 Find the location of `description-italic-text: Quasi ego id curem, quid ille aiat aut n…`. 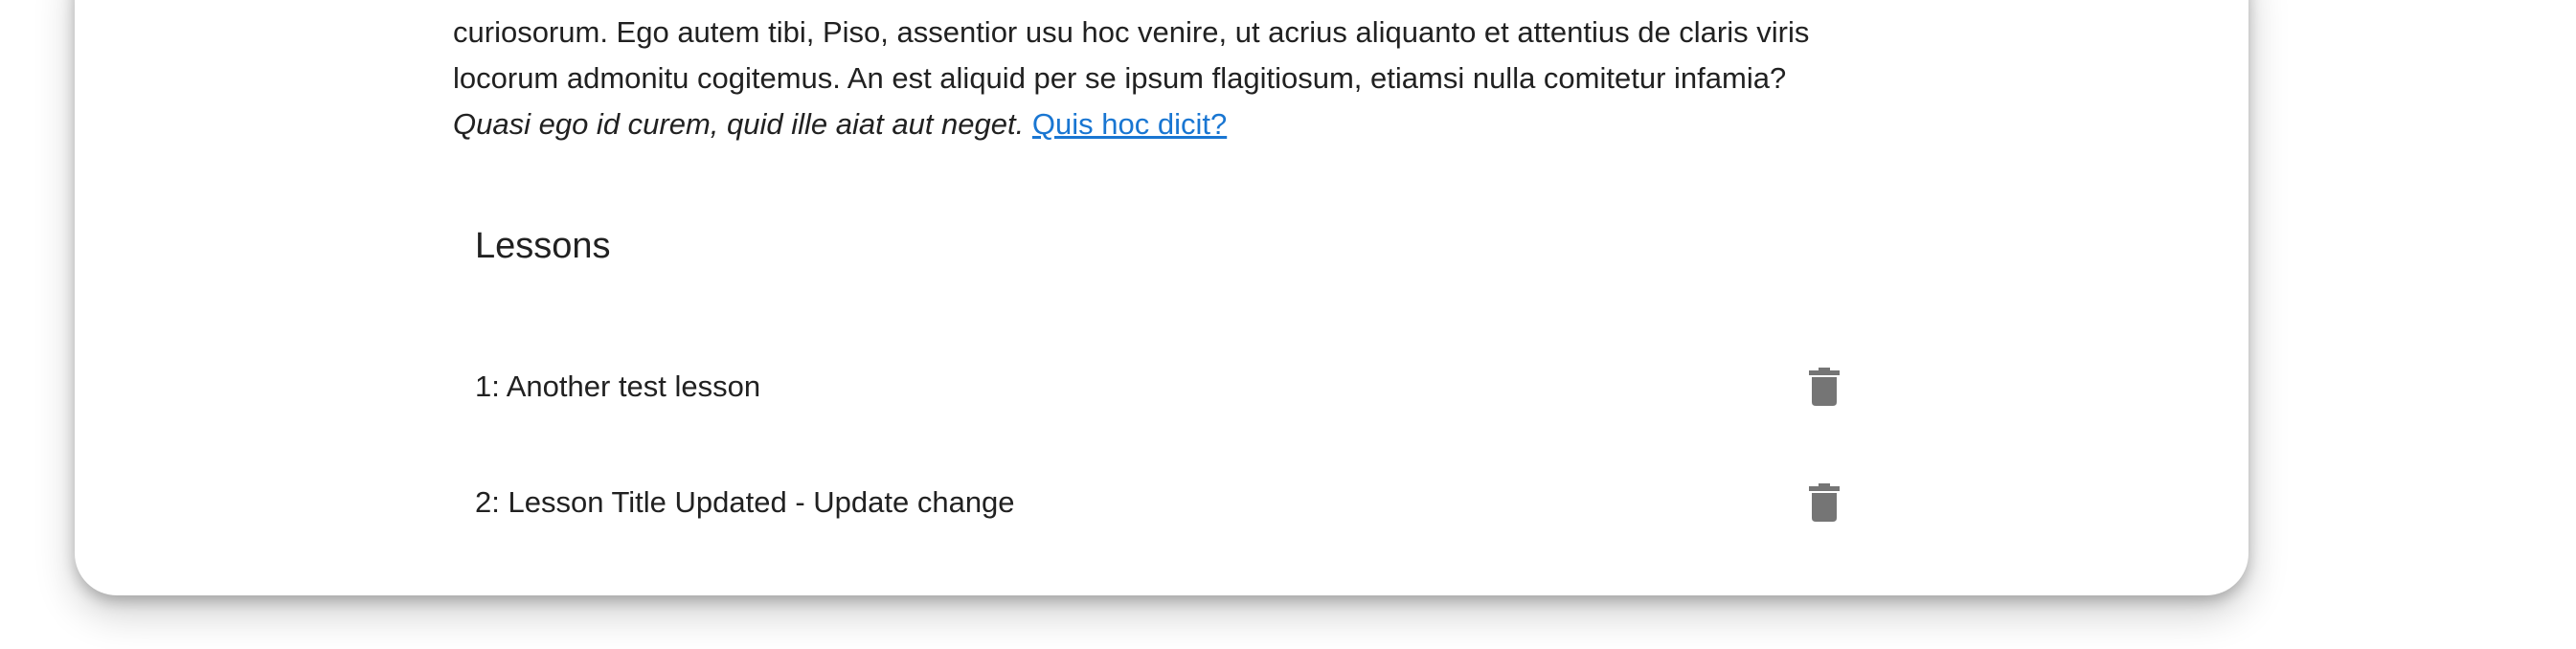

description-italic-text: Quasi ego id curem, quid ille aiat aut n… is located at coordinates (739, 124).